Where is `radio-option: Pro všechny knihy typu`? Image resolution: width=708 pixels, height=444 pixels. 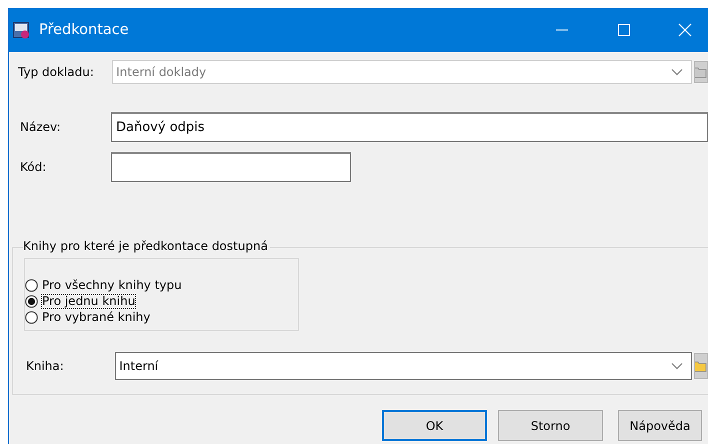
radio-option: Pro všechny knihy typu is located at coordinates (104, 285).